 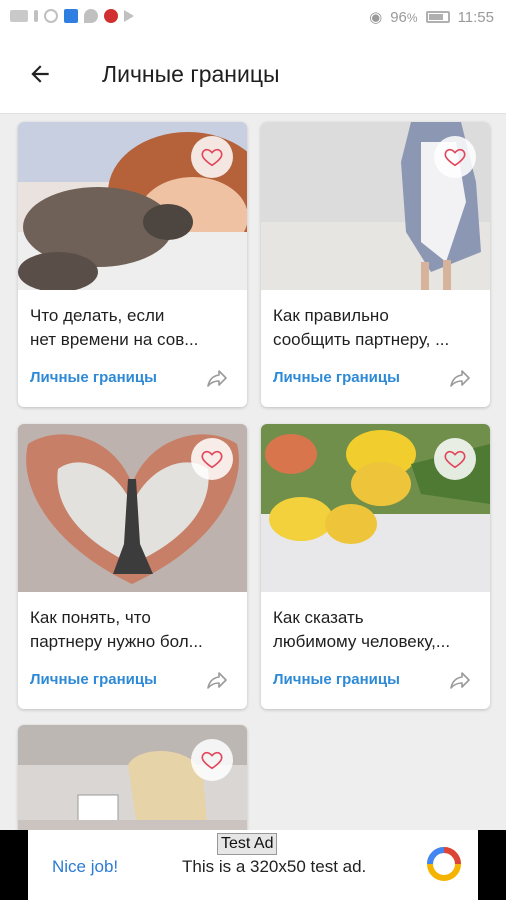 I want to click on back-button, so click(x=40, y=74).